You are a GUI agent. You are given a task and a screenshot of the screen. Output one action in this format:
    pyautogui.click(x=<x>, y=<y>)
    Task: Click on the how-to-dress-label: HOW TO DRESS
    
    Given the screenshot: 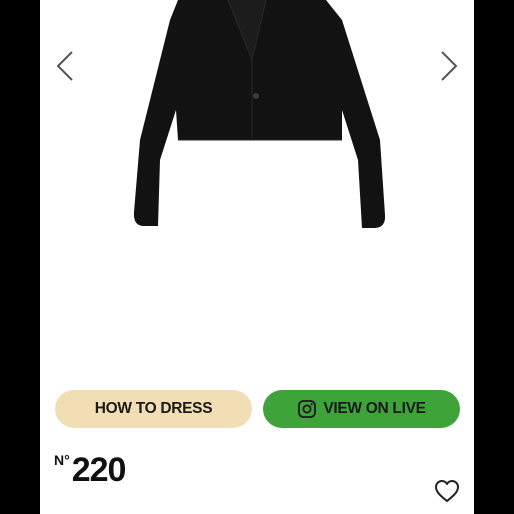 What is the action you would take?
    pyautogui.click(x=153, y=408)
    